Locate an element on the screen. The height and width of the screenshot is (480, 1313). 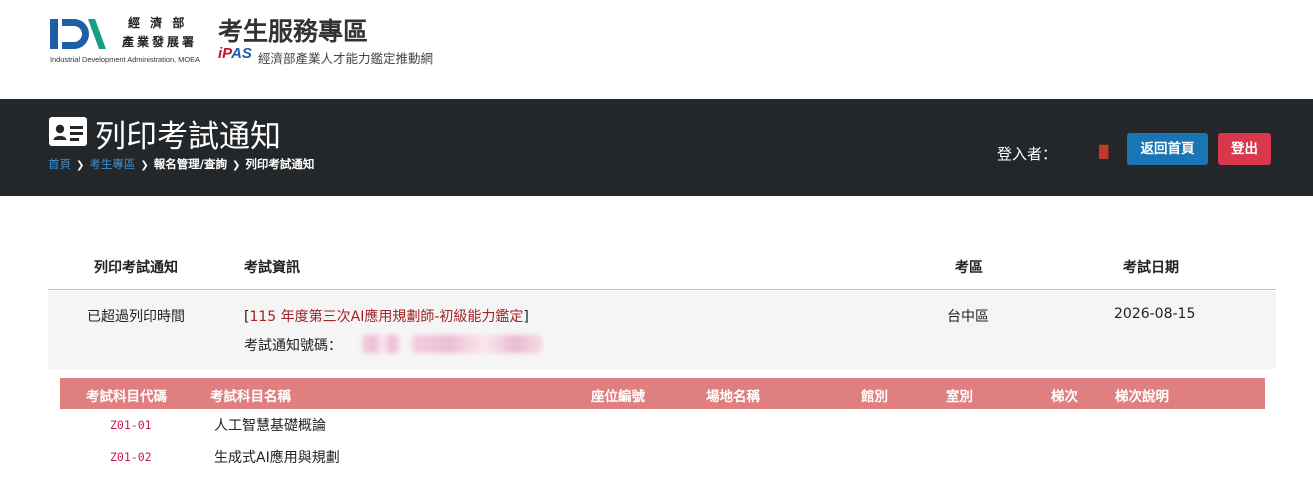
ida-logo-icon is located at coordinates (79, 34).